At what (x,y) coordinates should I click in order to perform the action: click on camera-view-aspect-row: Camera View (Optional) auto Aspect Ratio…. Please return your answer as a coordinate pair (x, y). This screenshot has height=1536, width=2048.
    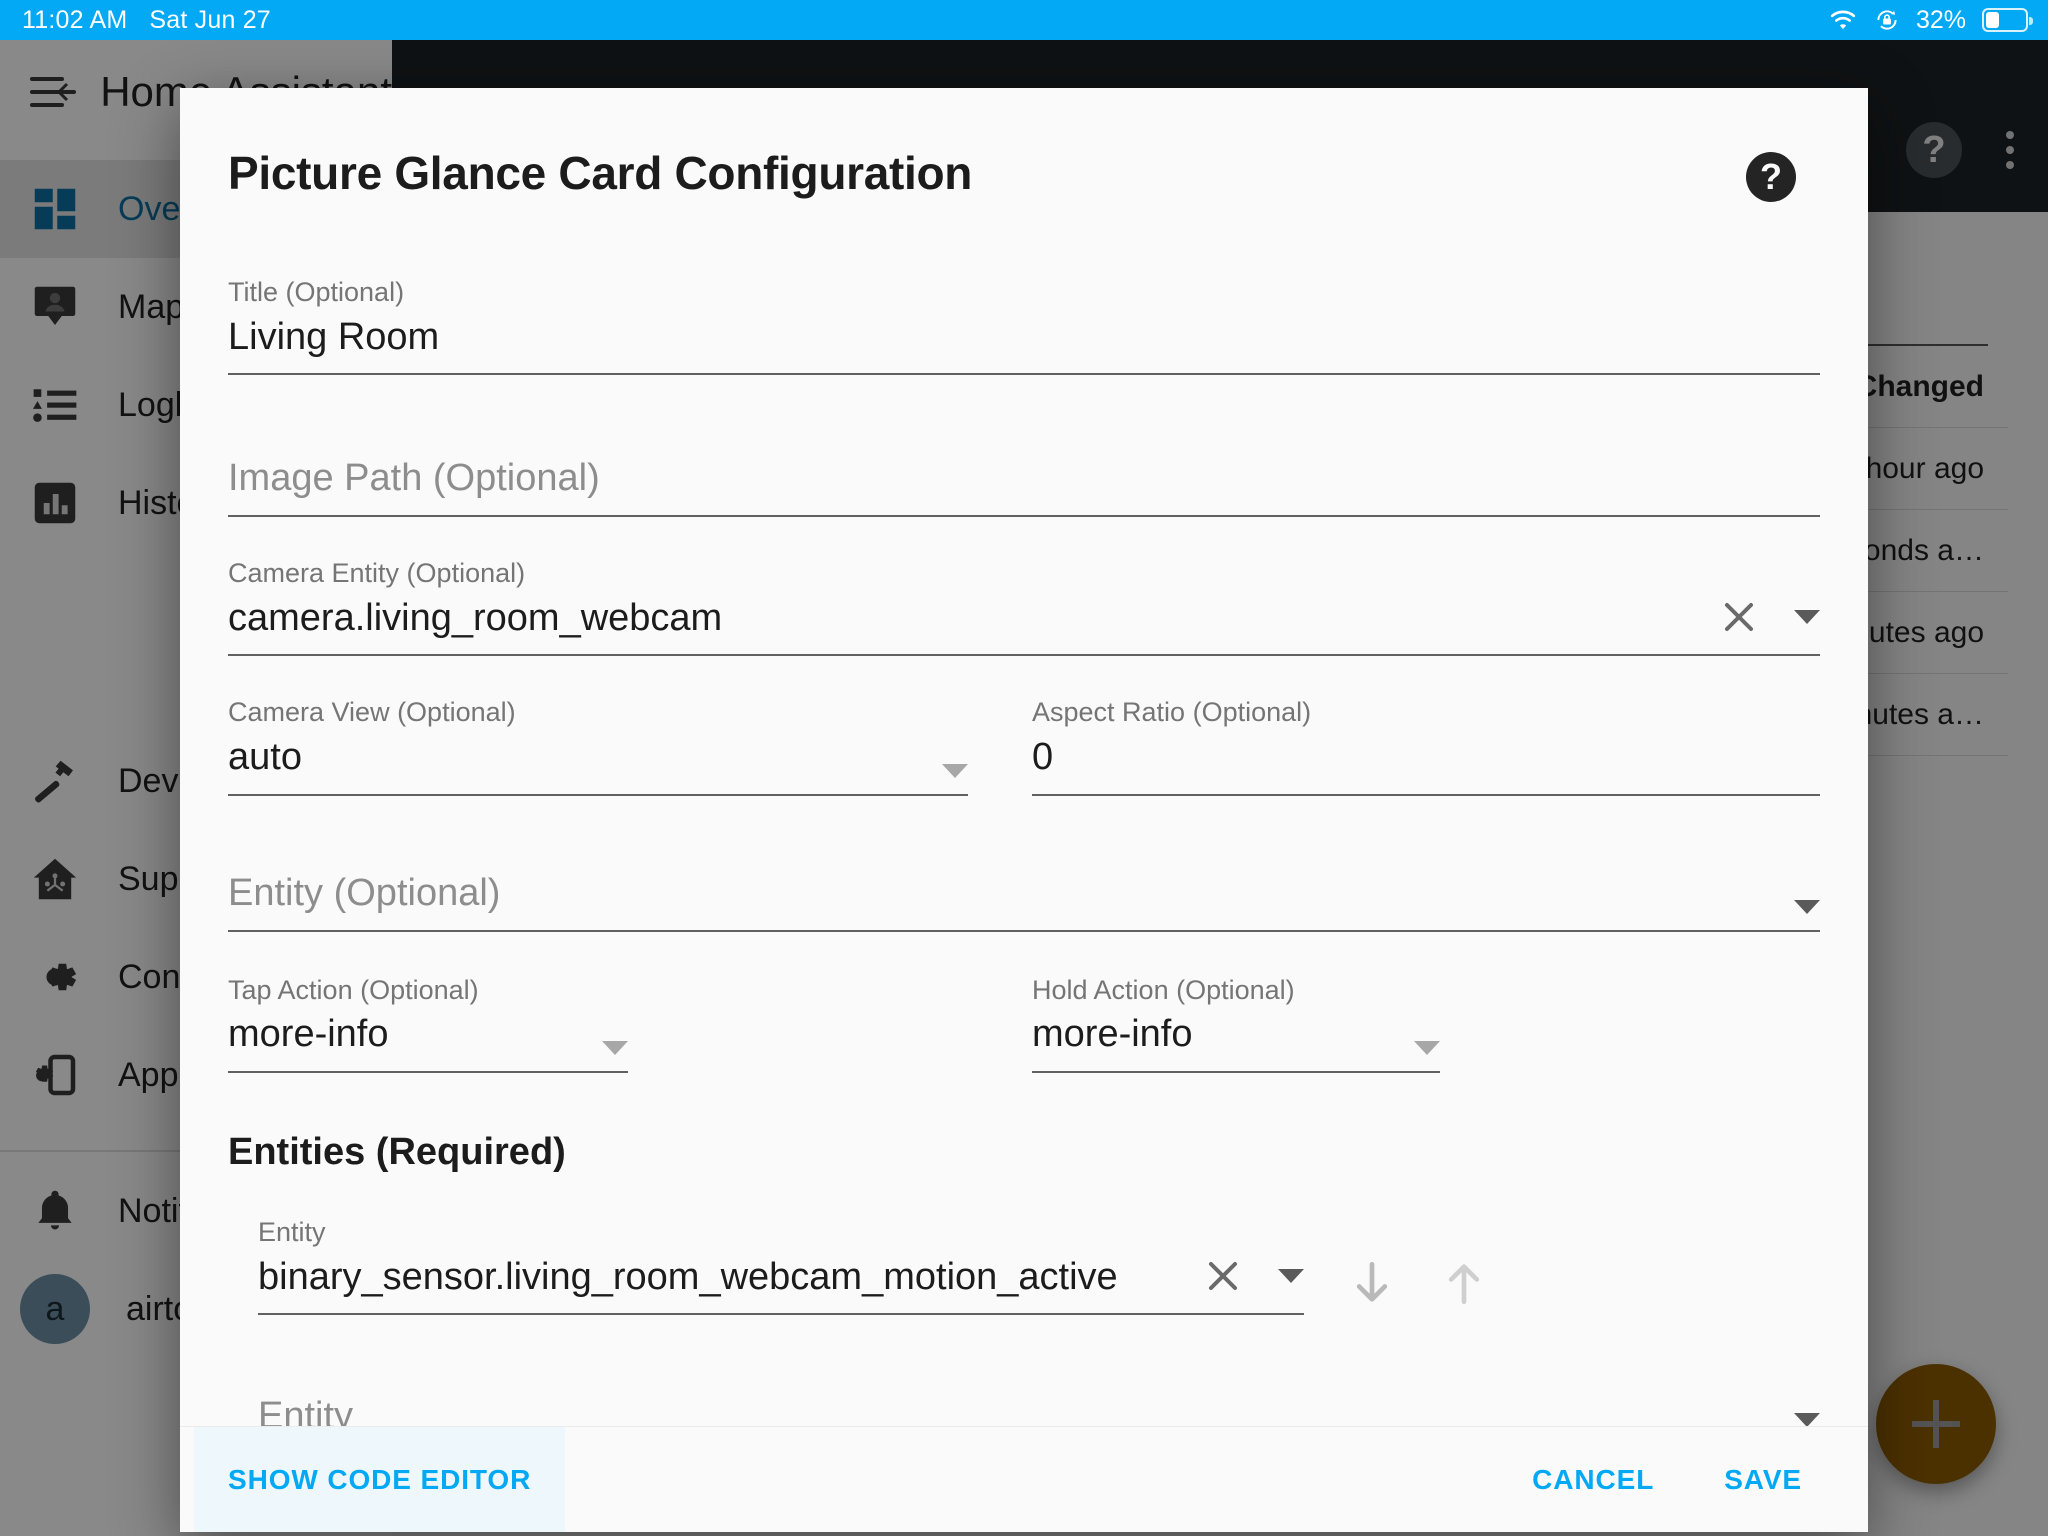
    Looking at the image, I should click on (1024, 746).